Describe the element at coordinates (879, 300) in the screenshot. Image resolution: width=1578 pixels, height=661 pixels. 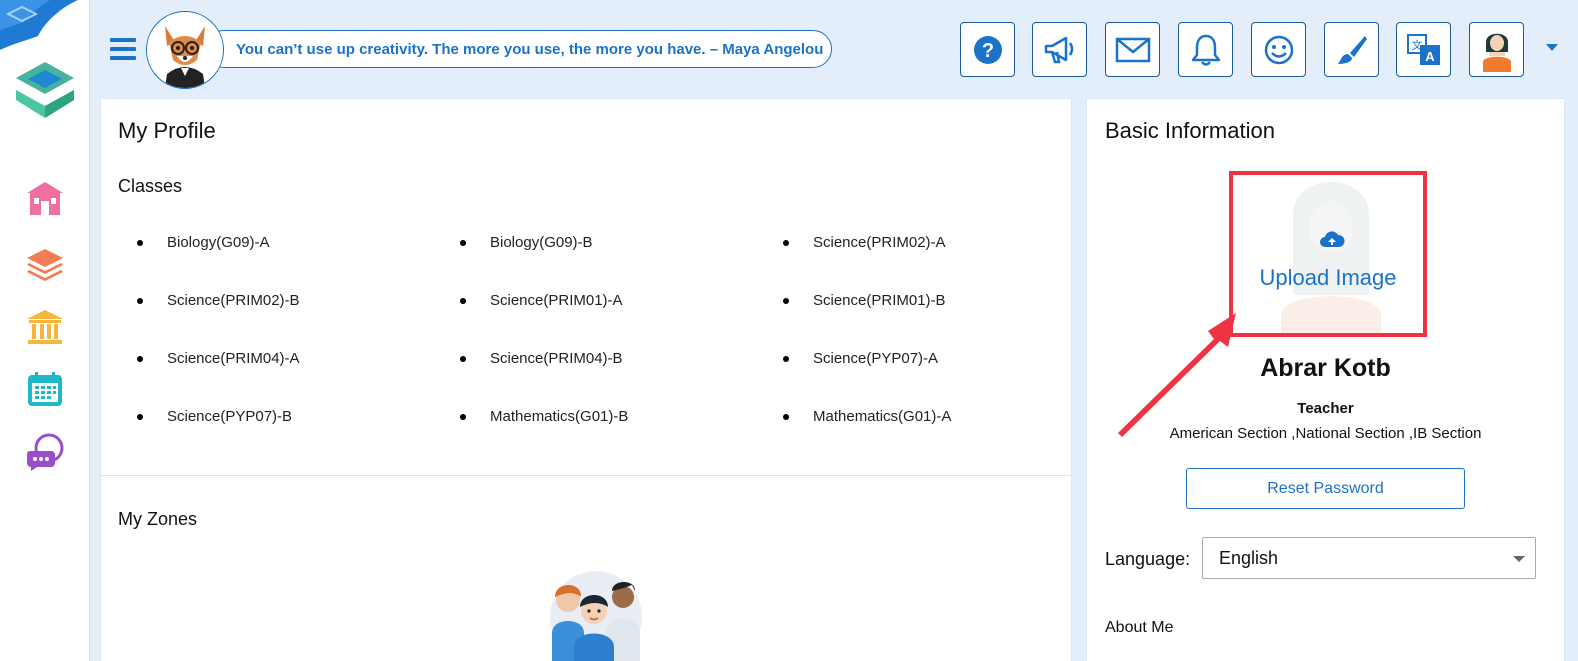
I see `class-label: Science(PRIM01)-B` at that location.